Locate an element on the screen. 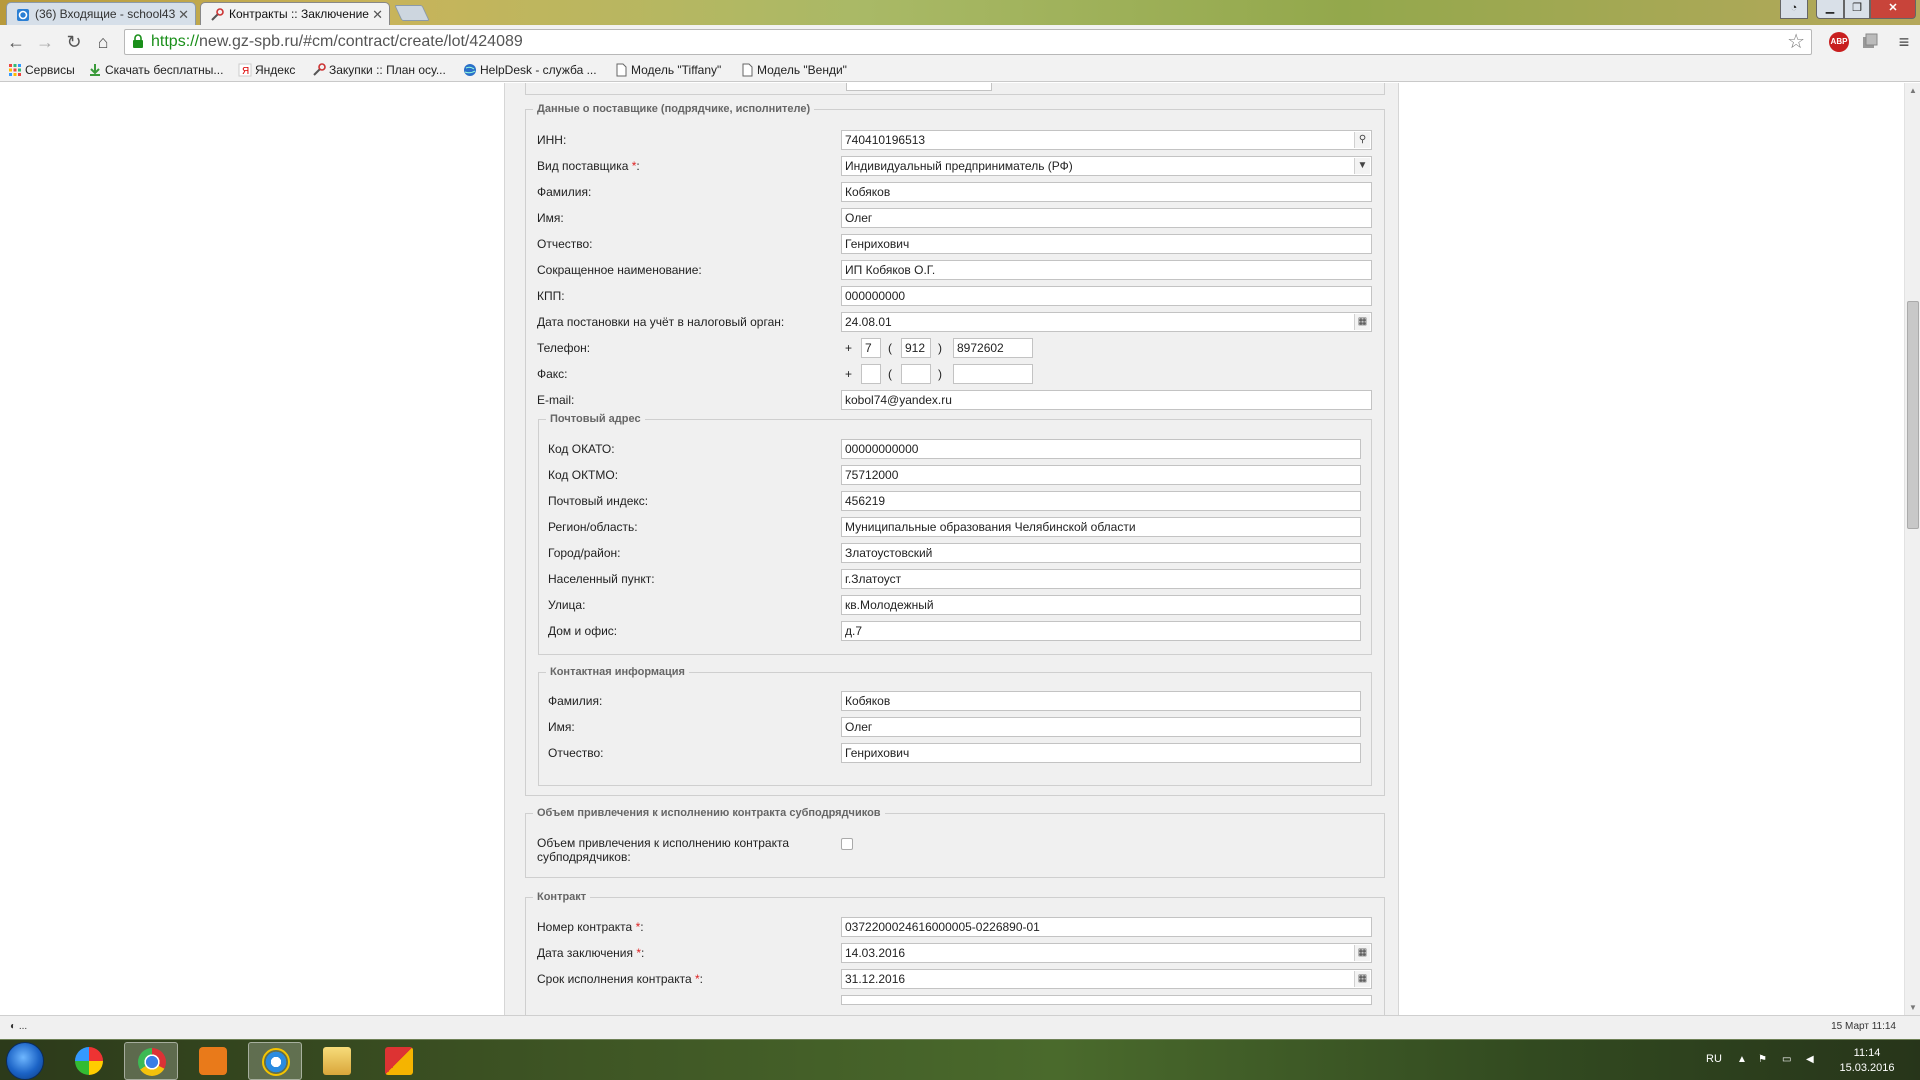 The width and height of the screenshot is (1920, 1080). taskbar-explorer is located at coordinates (337, 1061).